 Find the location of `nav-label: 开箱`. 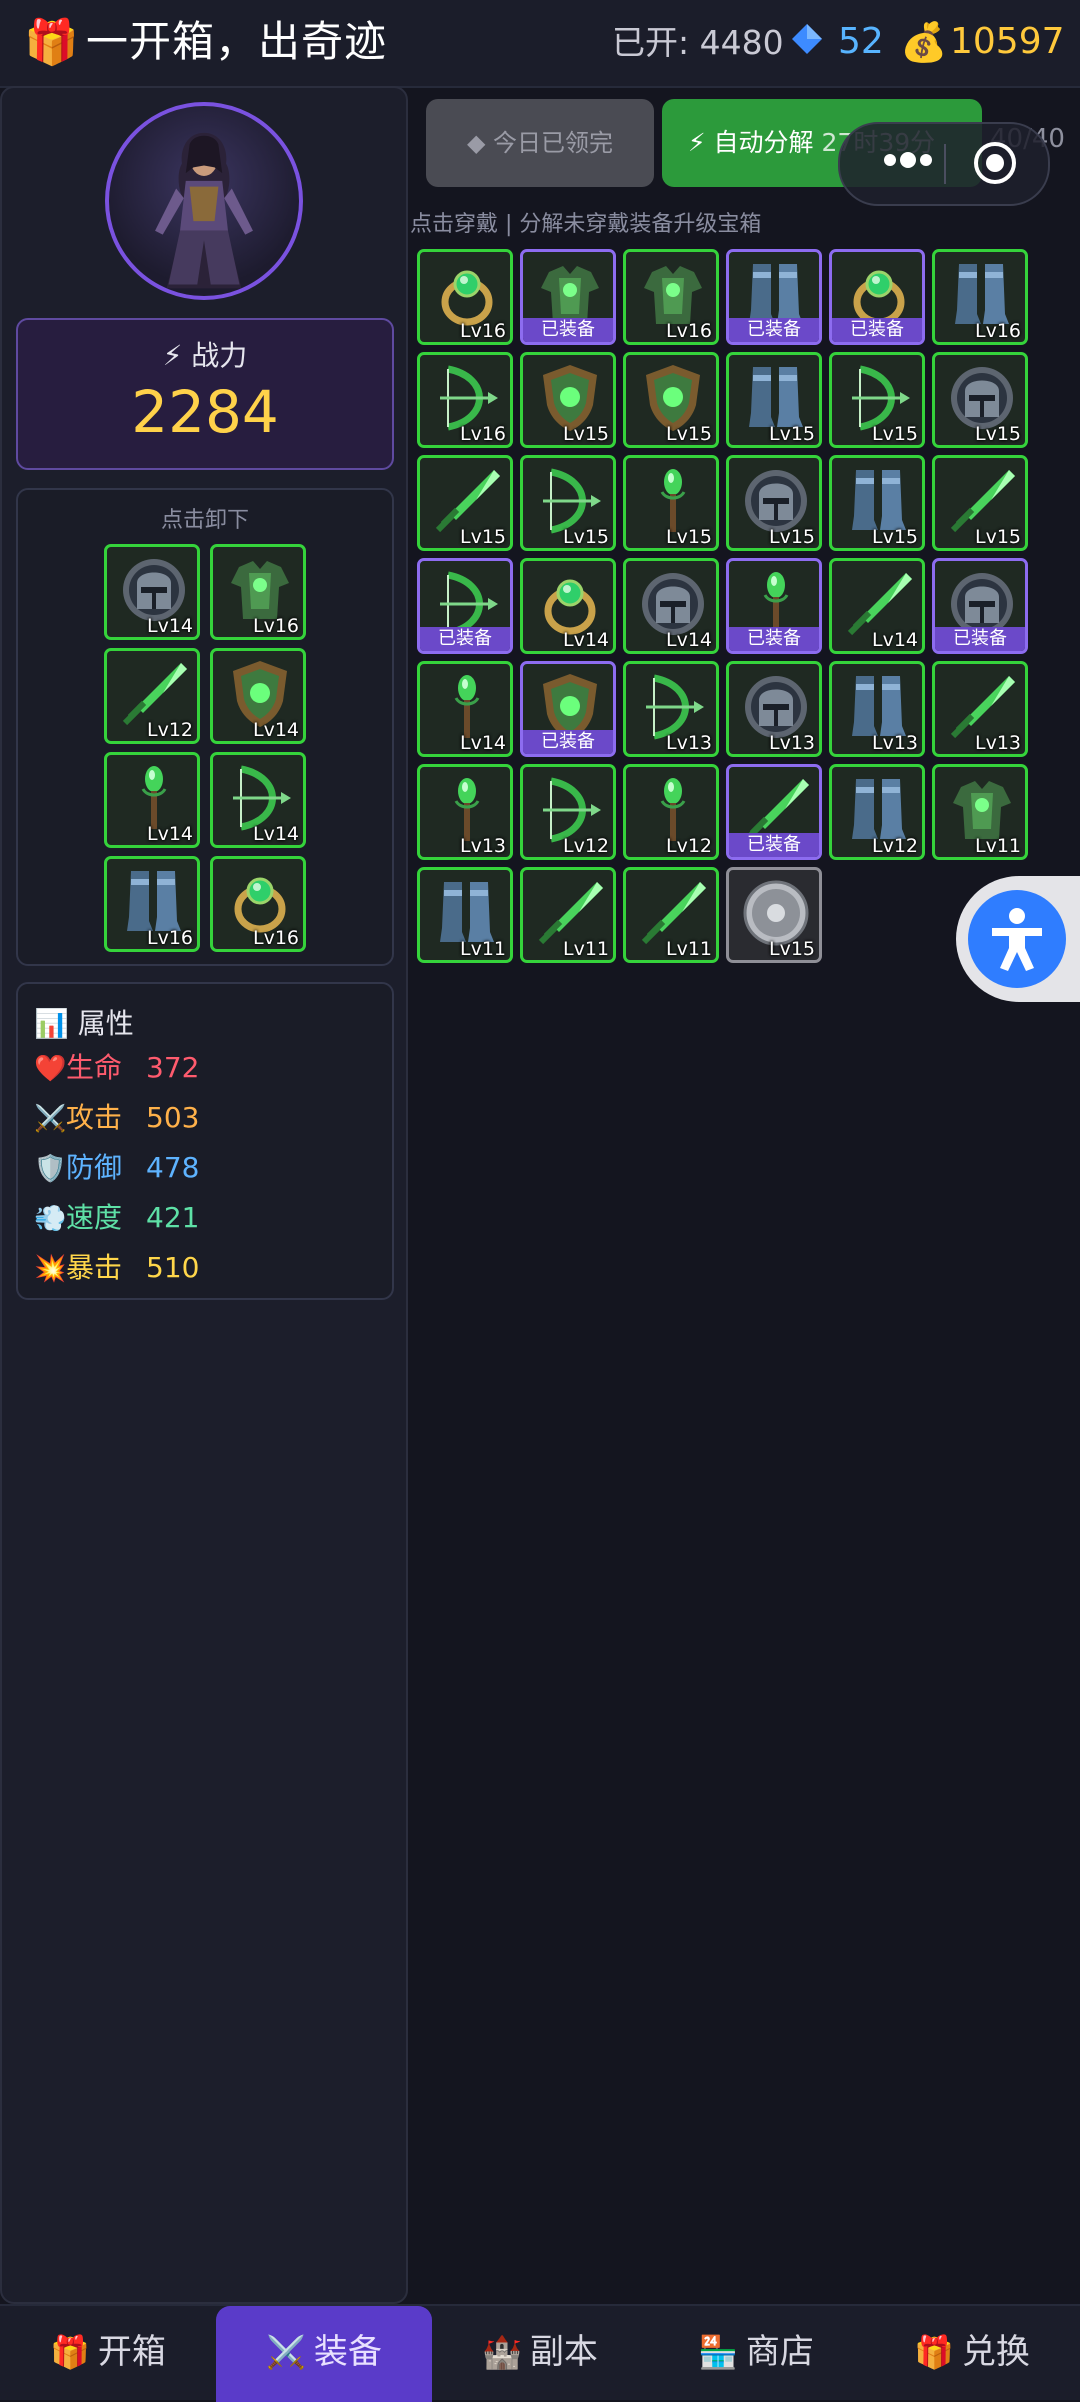

nav-label: 开箱 is located at coordinates (131, 2352).